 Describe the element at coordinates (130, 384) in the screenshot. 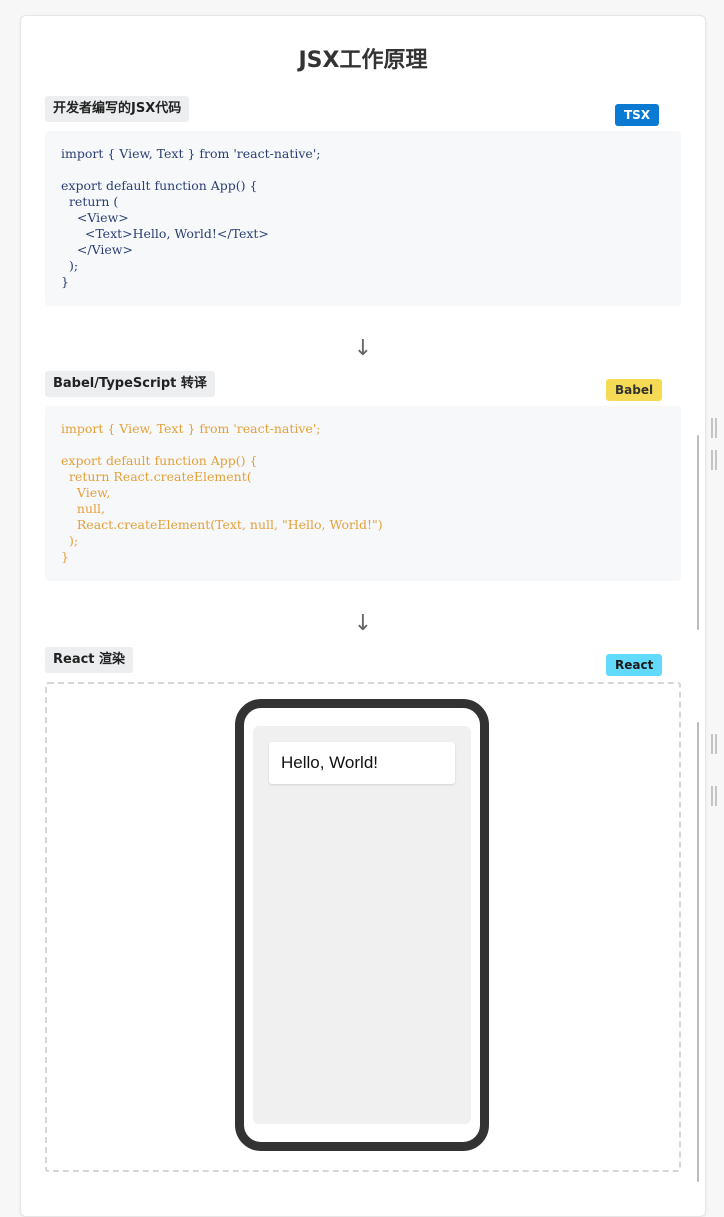

I see `section-label-babel: Babel/TypeScript 转译` at that location.